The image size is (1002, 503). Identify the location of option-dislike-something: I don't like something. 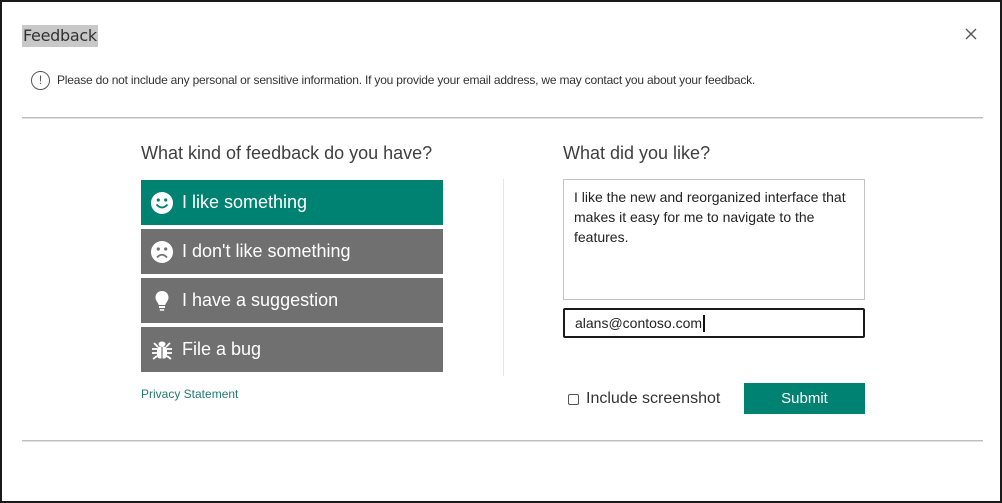
(292, 251).